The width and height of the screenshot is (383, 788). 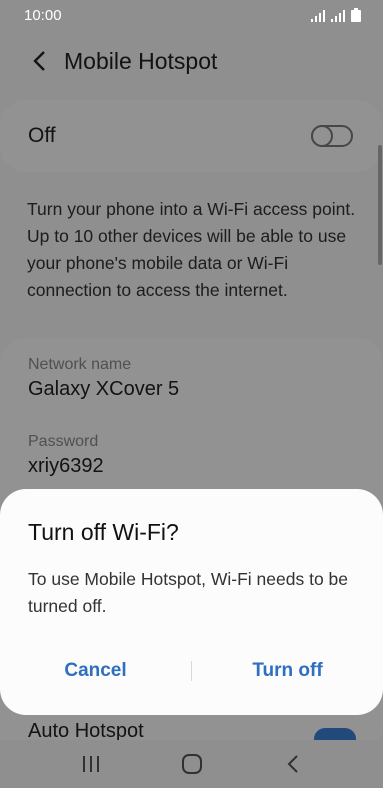 I want to click on status-bar: 10:00, so click(x=191, y=15).